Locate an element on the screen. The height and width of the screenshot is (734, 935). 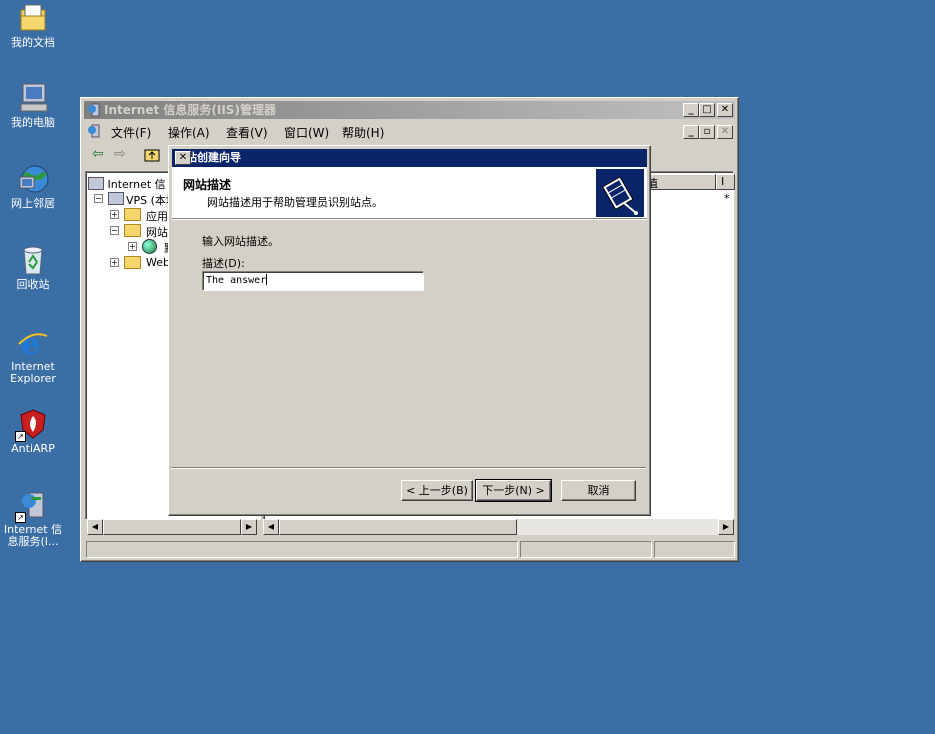
folder-open-icon is located at coordinates (132, 230).